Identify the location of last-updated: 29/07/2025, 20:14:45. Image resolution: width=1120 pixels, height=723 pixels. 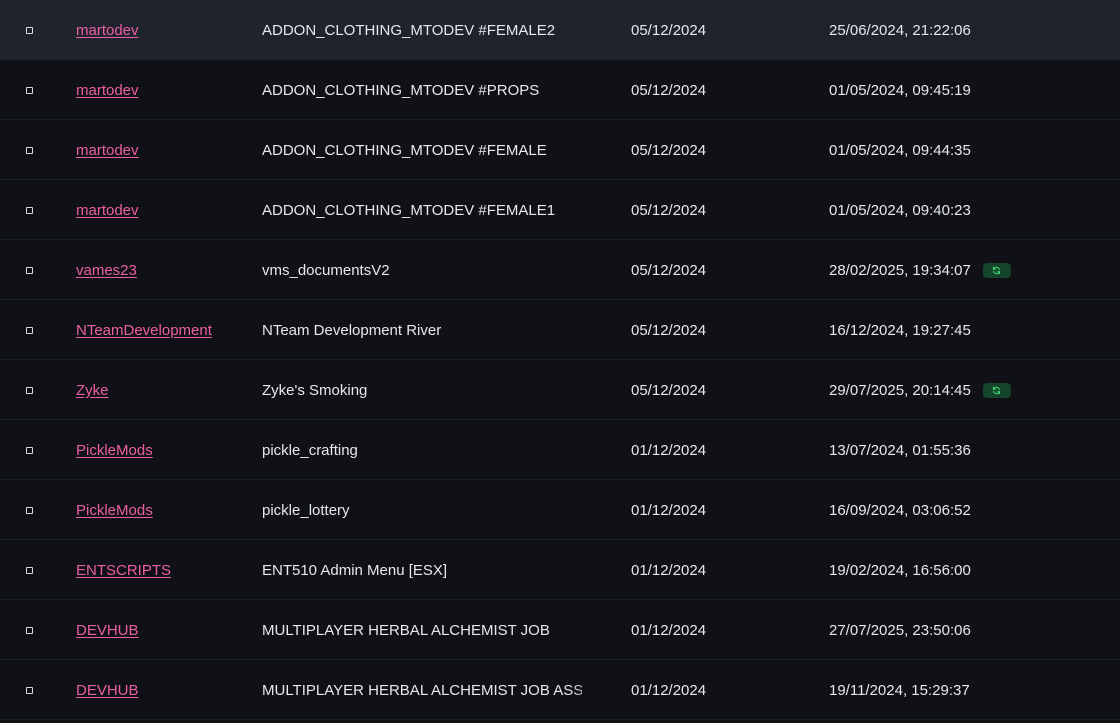
(900, 390).